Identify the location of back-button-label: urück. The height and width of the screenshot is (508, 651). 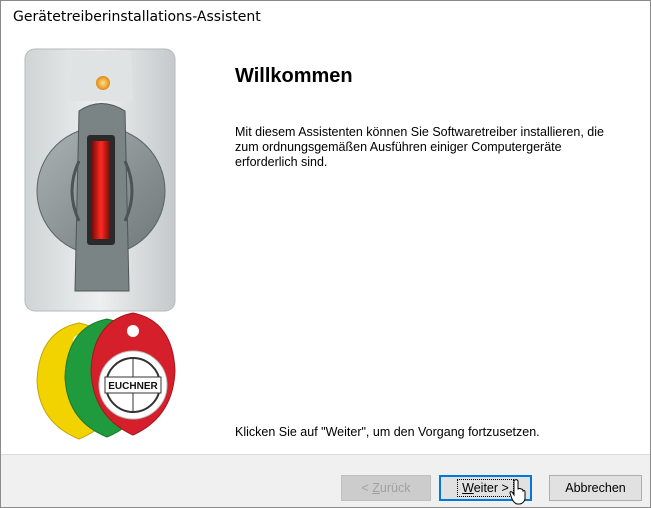
(395, 488).